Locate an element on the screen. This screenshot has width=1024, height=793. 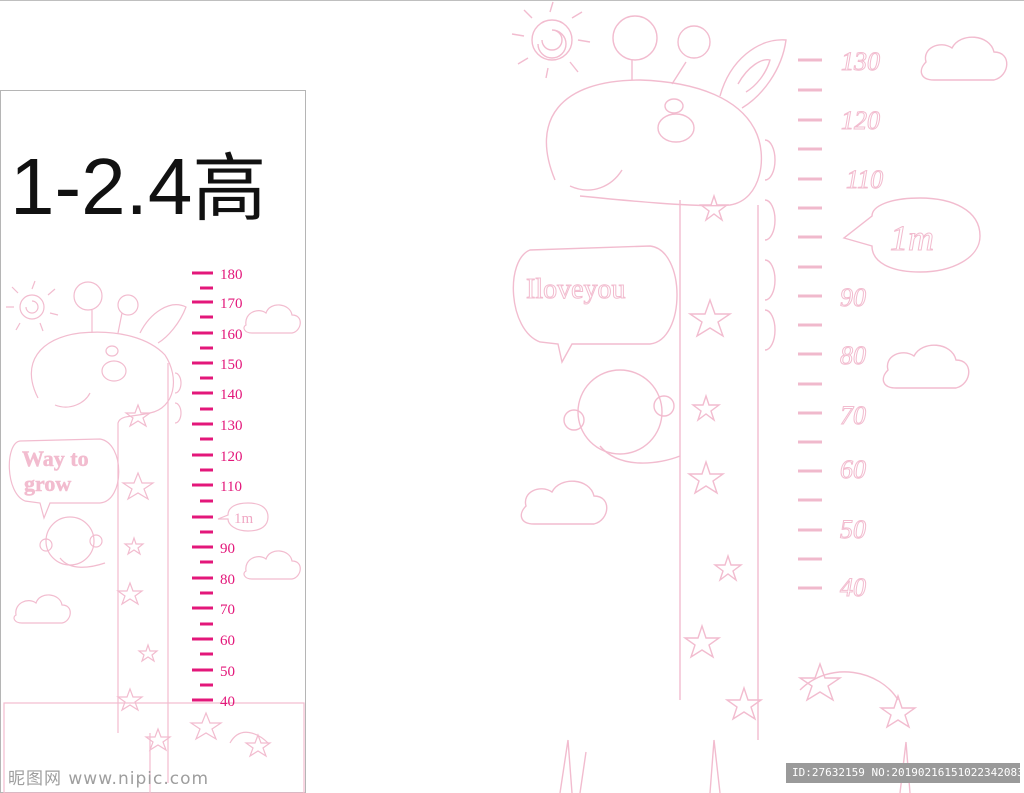
scale-label: 140 is located at coordinates (231, 395).